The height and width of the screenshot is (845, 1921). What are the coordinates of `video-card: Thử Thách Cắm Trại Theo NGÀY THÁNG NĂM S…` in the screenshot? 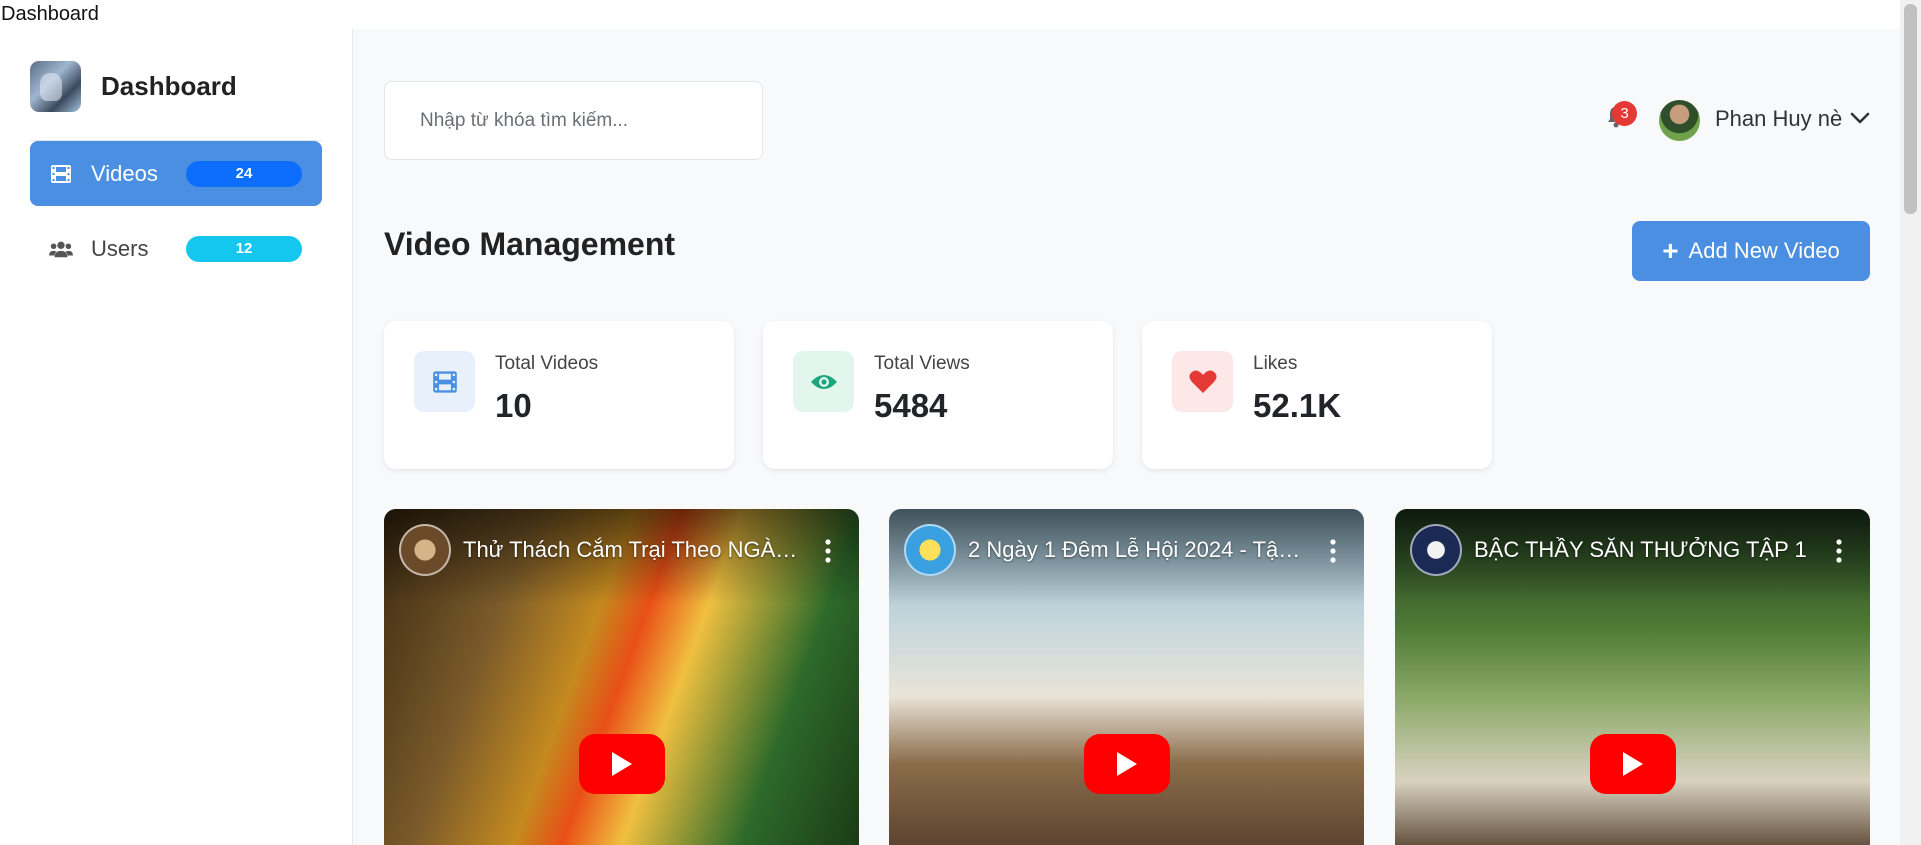 It's located at (621, 677).